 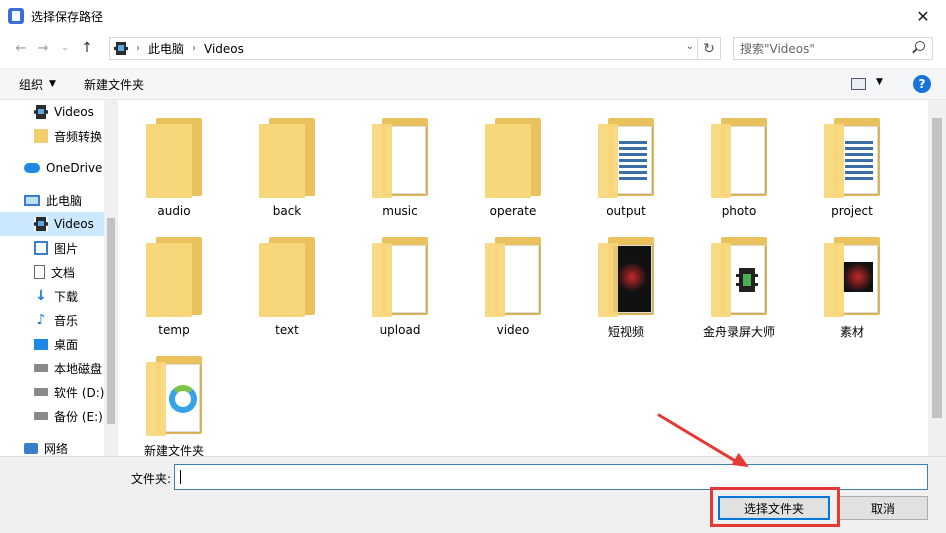 What do you see at coordinates (52, 296) in the screenshot?
I see `sidebar-item-downloads: ↓ 下载` at bounding box center [52, 296].